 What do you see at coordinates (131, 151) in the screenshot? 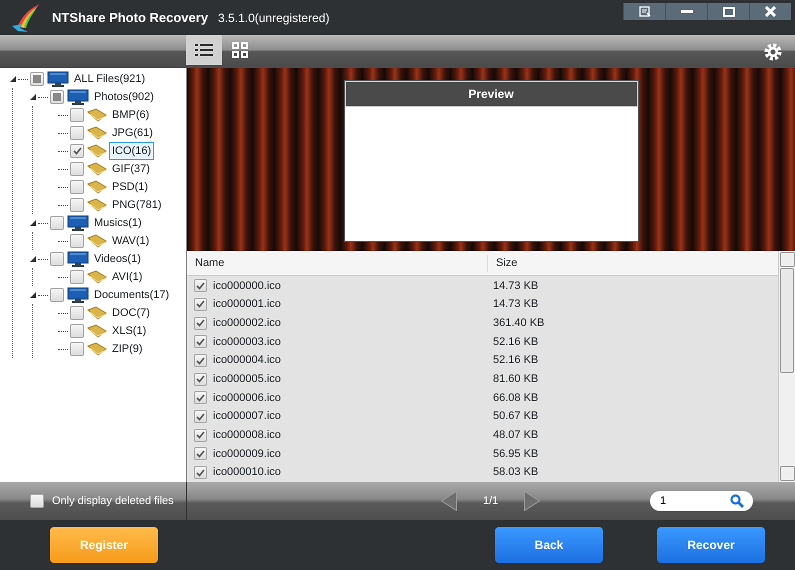
I see `tree-item-label: ICO(16)` at bounding box center [131, 151].